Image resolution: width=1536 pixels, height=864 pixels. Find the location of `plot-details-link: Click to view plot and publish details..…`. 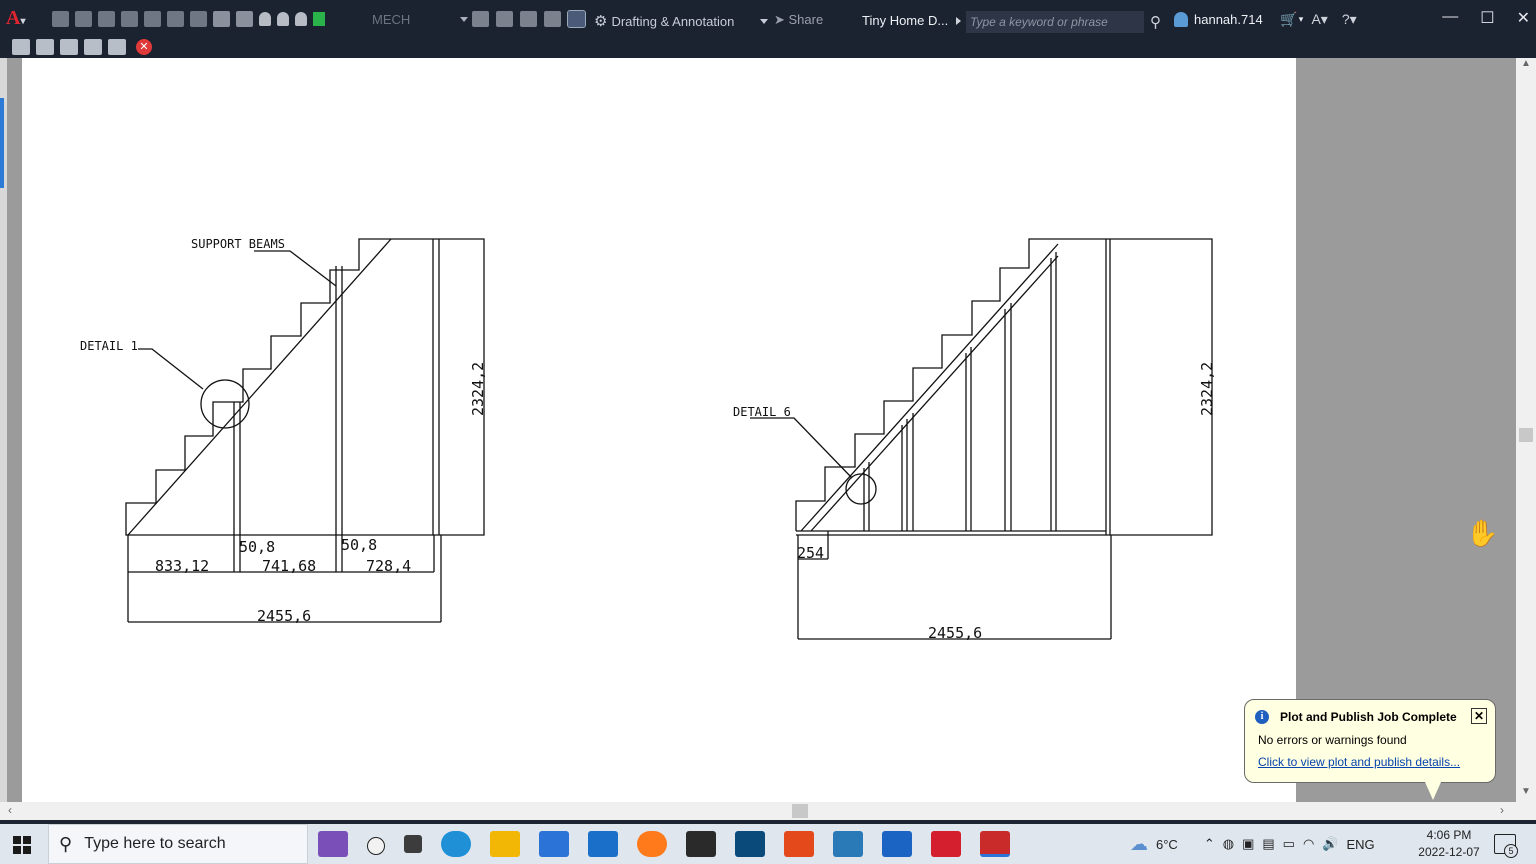

plot-details-link: Click to view plot and publish details..… is located at coordinates (1359, 762).